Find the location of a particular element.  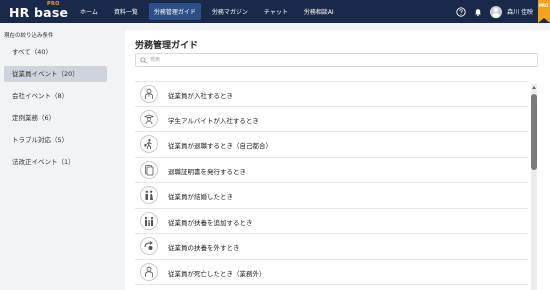

family-icon is located at coordinates (149, 220).